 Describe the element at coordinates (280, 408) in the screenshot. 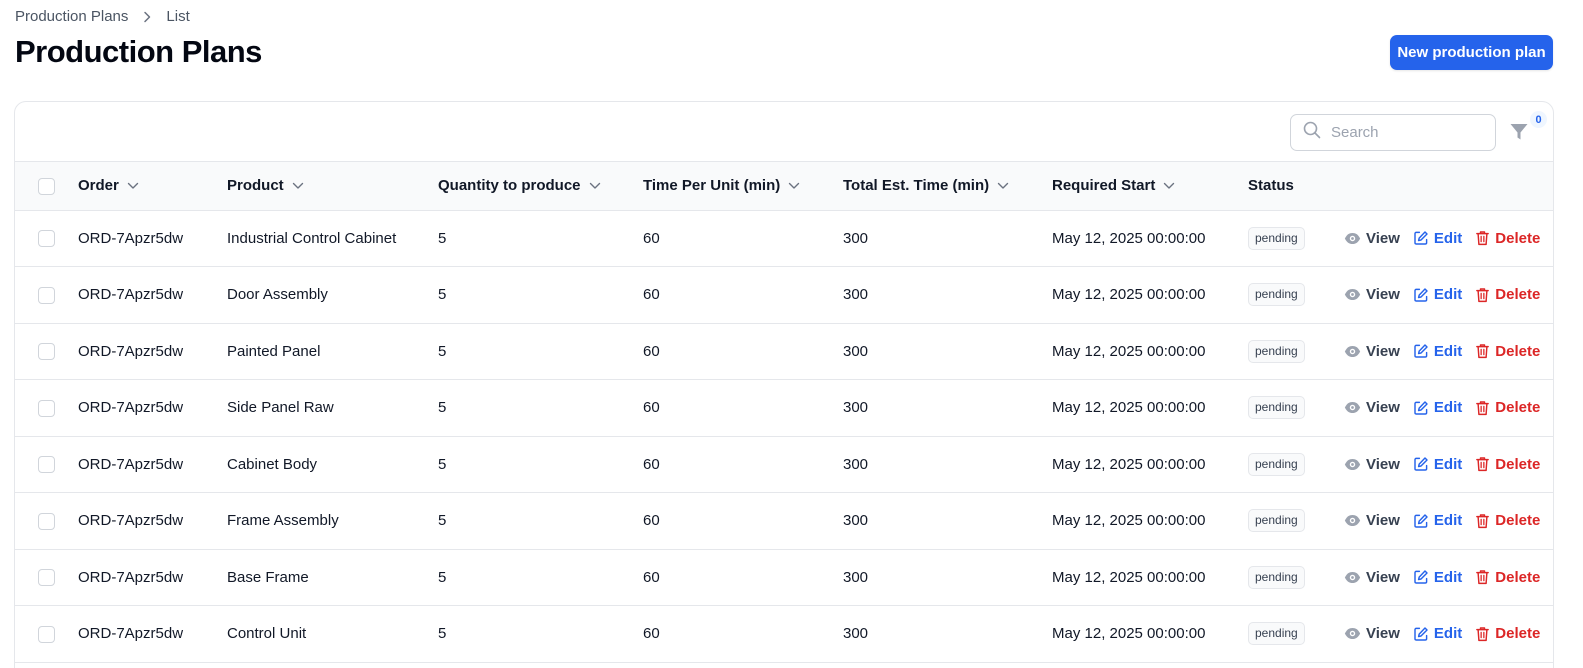

I see `cell-product: Side Panel Raw` at that location.